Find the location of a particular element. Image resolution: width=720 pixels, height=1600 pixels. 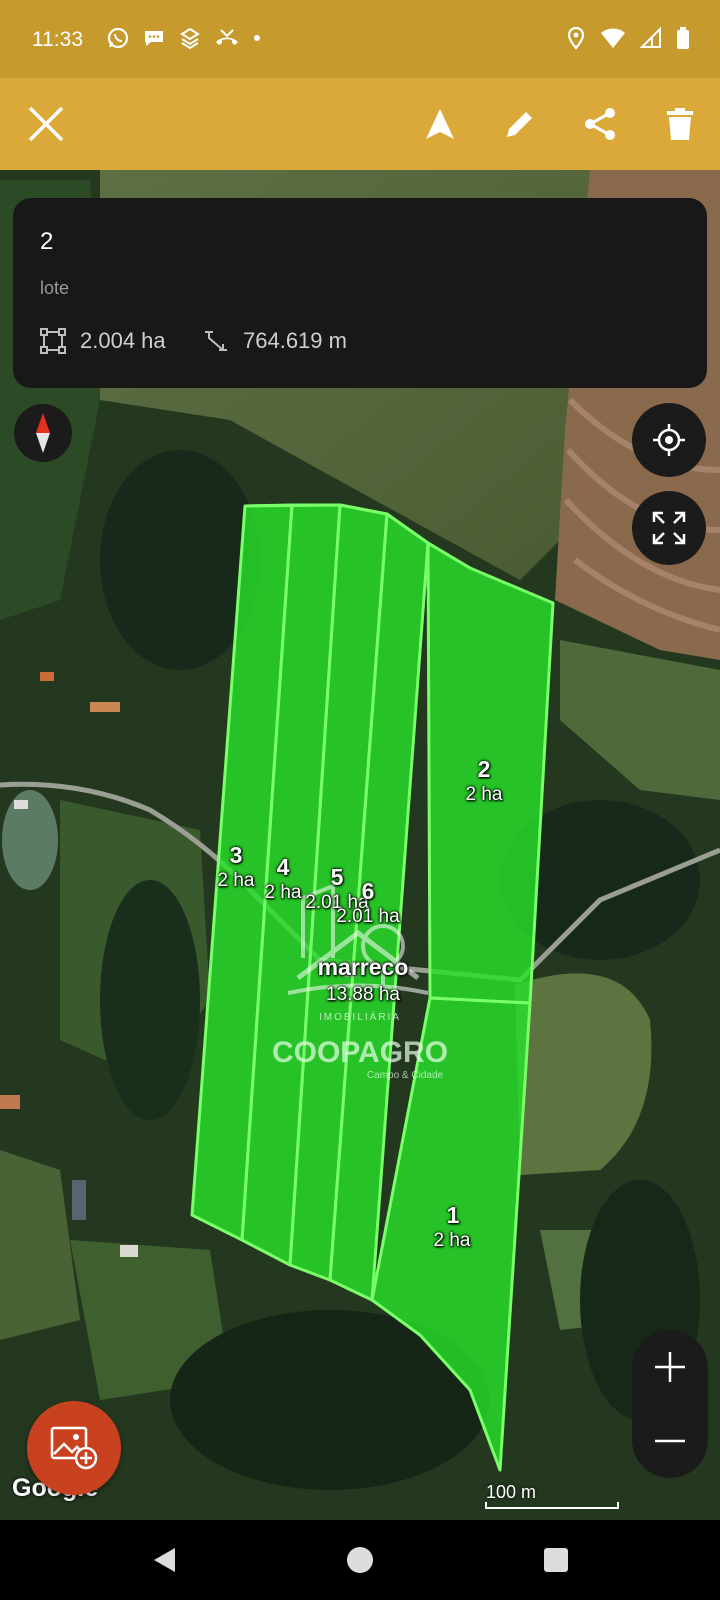

navigate-button is located at coordinates (440, 124).